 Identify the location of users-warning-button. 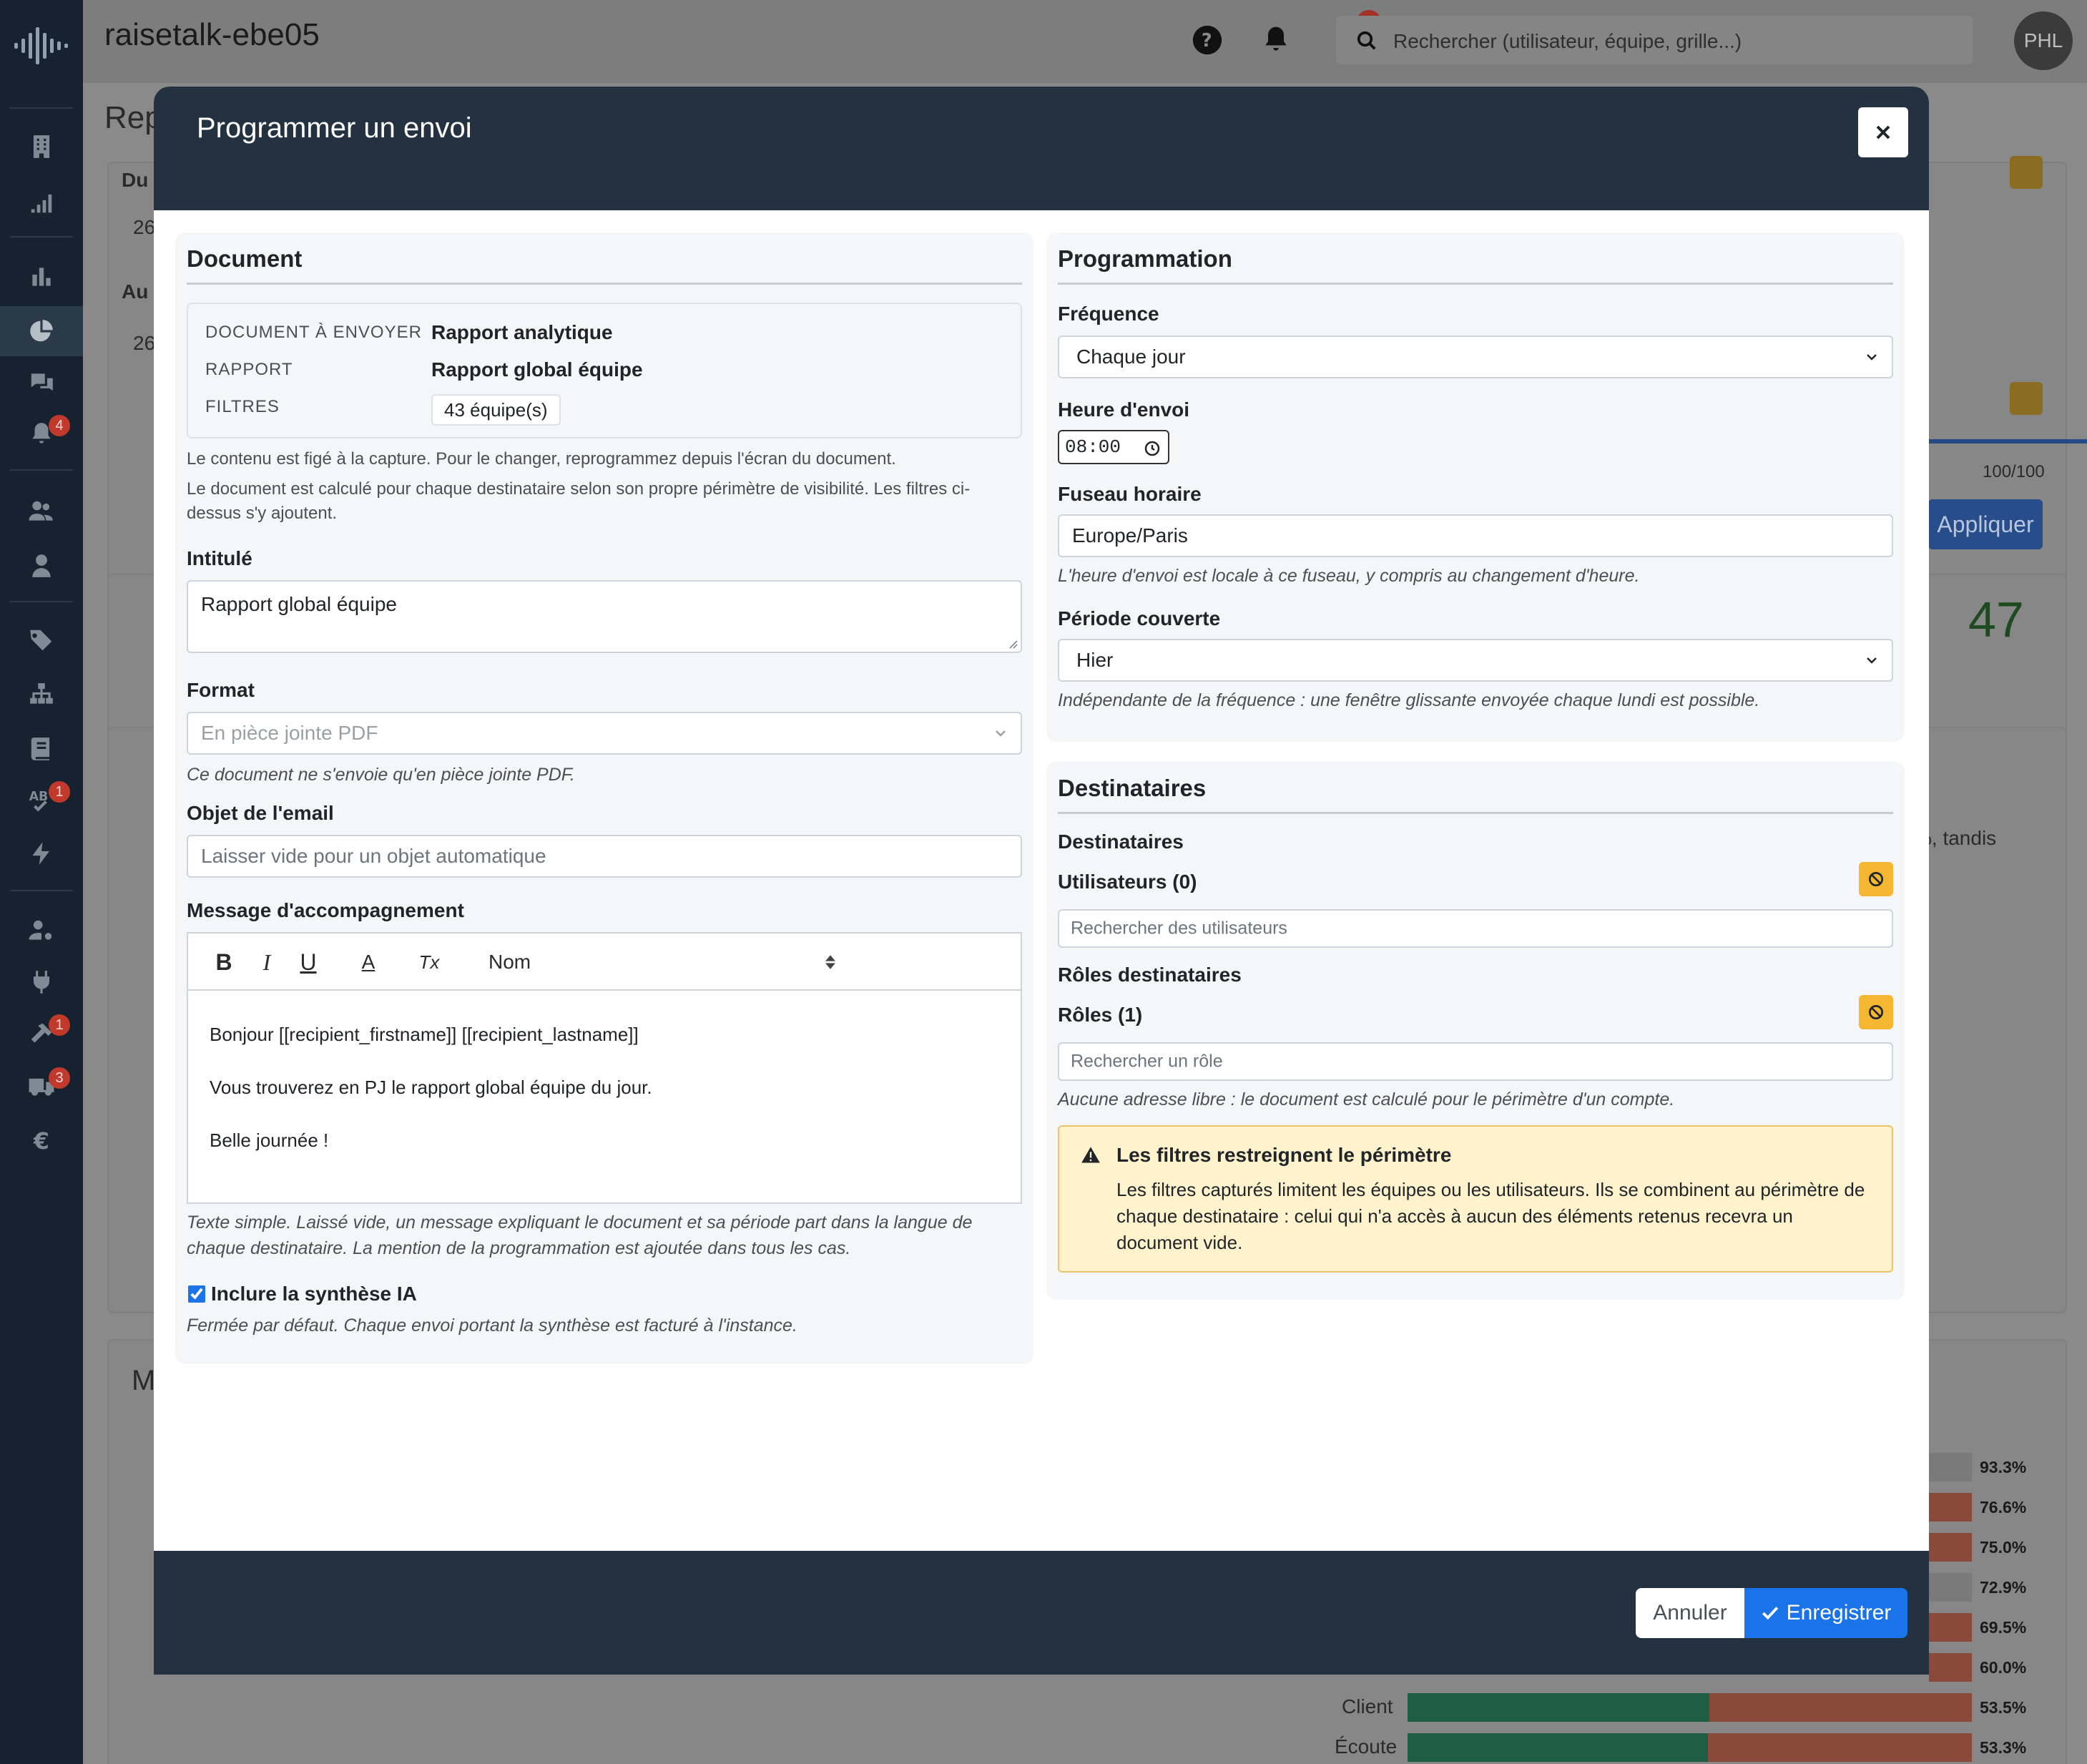
(1876, 879).